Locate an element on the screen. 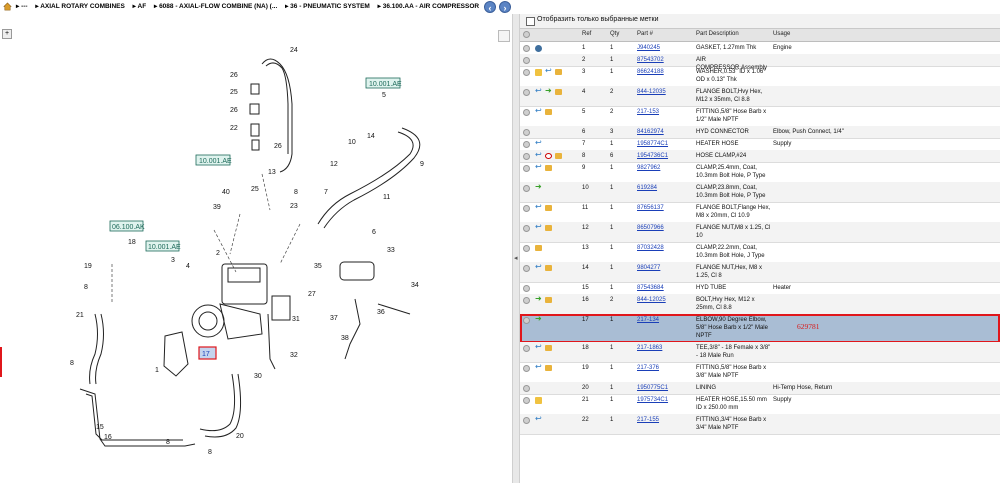 This screenshot has height=483, width=1000. part-number-link: 217-376 is located at coordinates (648, 368).